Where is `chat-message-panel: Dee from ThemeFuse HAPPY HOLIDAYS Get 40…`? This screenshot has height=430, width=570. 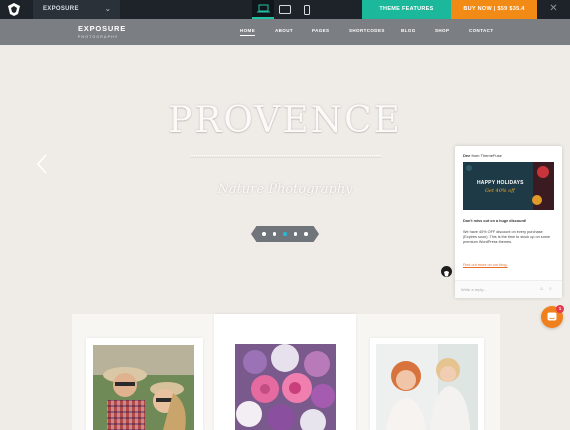
chat-message-panel: Dee from ThemeFuse HAPPY HOLIDAYS Get 40… is located at coordinates (508, 222).